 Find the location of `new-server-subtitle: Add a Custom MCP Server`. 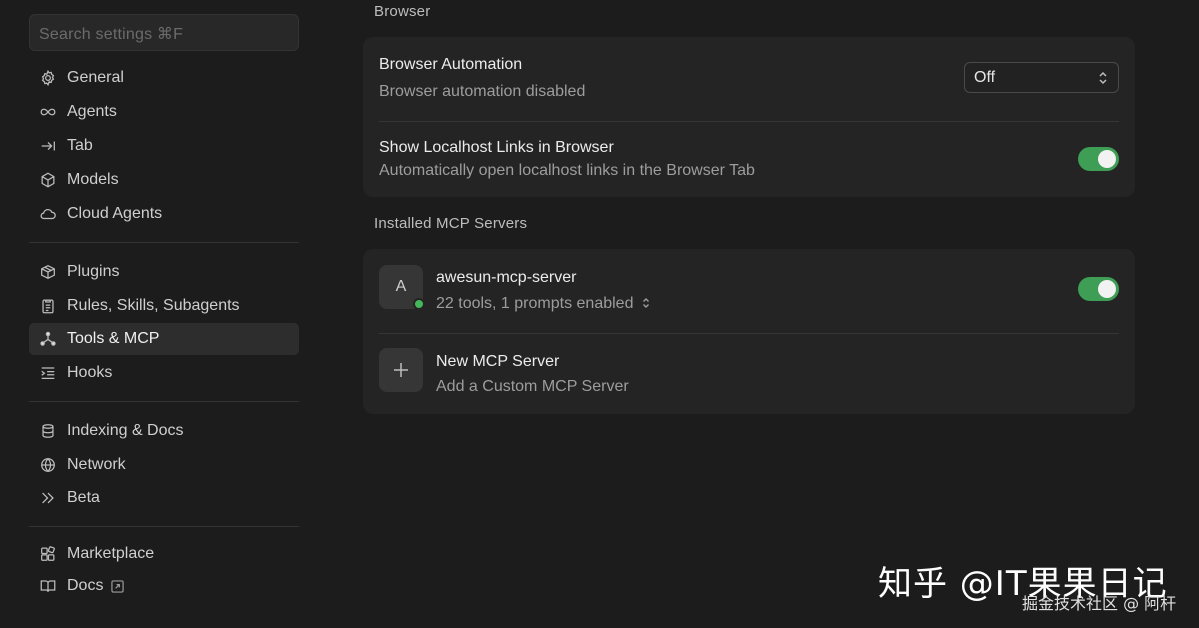

new-server-subtitle: Add a Custom MCP Server is located at coordinates (532, 386).